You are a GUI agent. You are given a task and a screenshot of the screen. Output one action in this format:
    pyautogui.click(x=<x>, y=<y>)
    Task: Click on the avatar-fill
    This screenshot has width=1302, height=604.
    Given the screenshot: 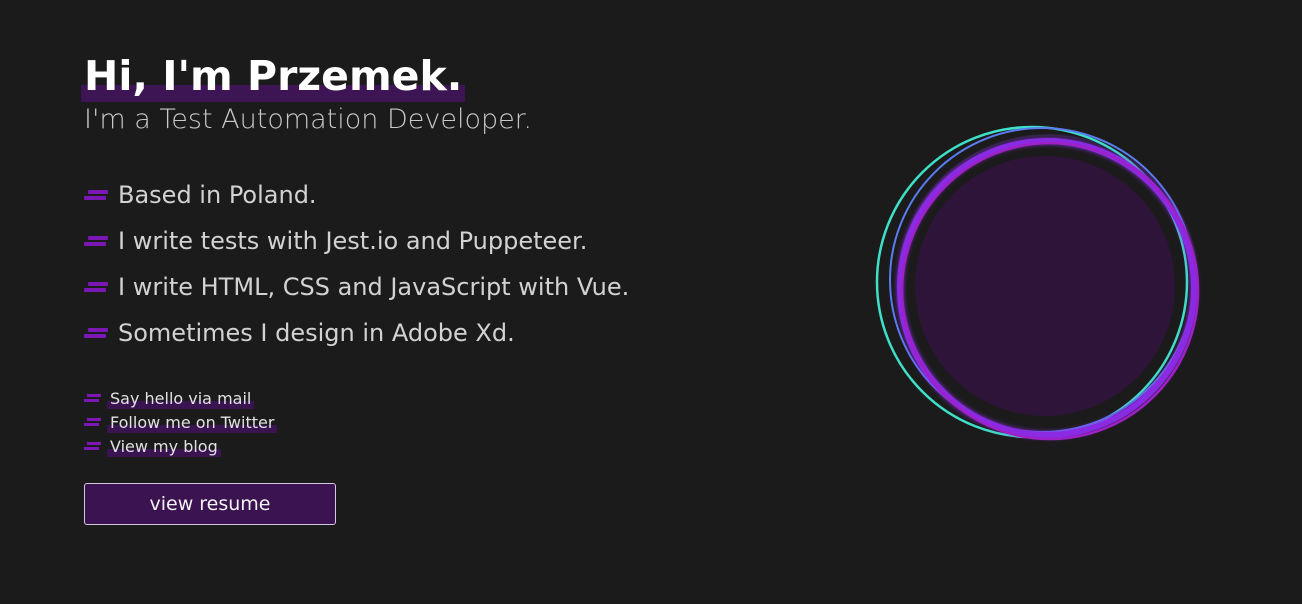 What is the action you would take?
    pyautogui.click(x=1045, y=286)
    